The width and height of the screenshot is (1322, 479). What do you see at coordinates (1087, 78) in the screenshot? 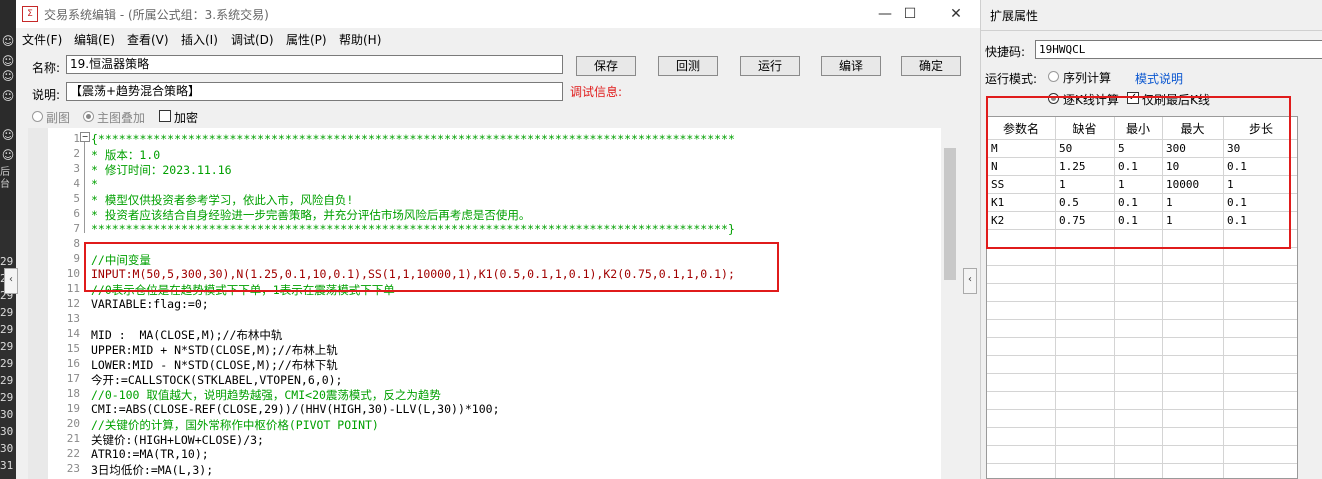
I see `mode-sequence-label: 序列计算` at bounding box center [1087, 78].